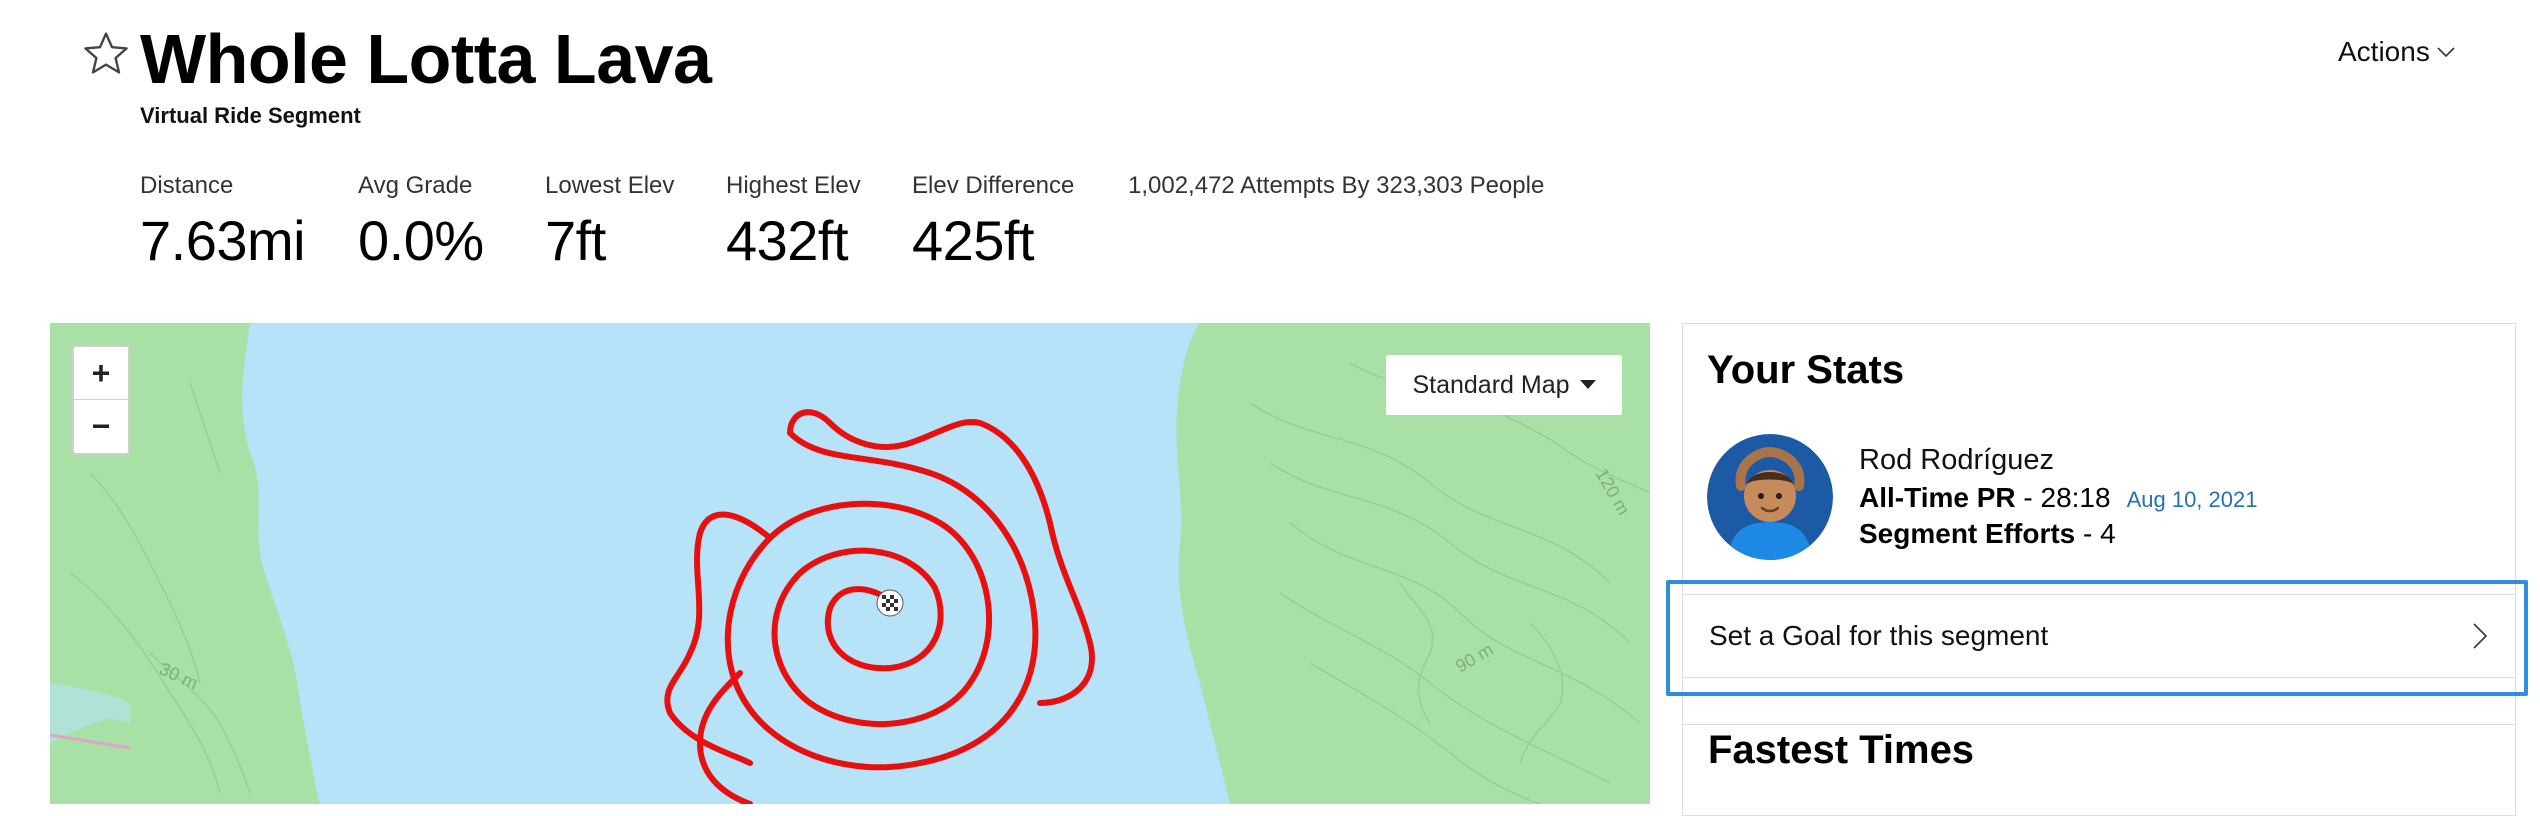 The image size is (2540, 816). I want to click on stat-label: Distance, so click(187, 185).